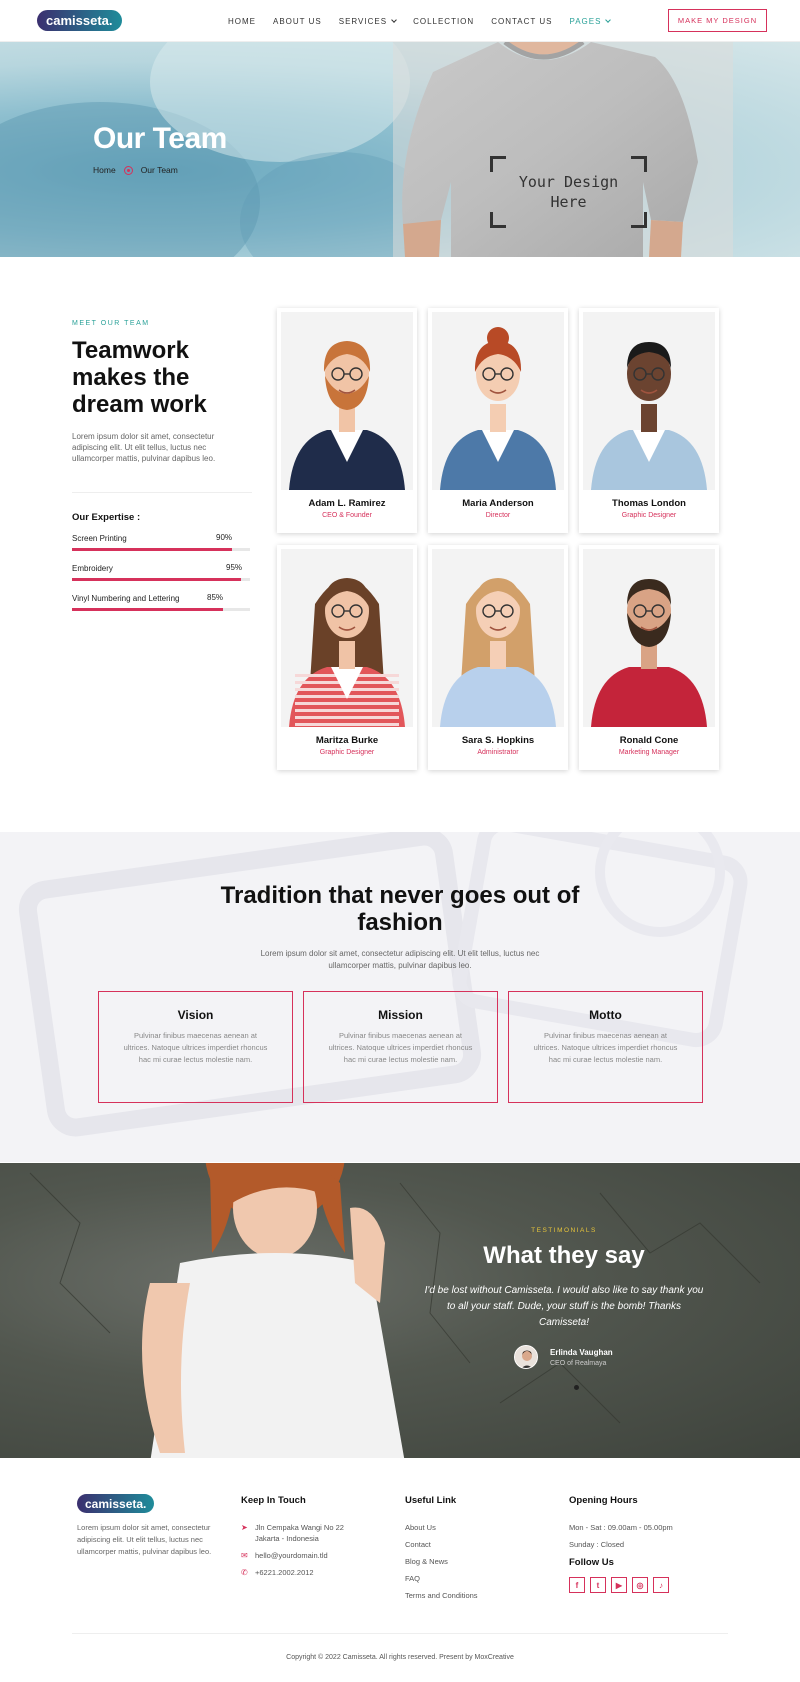  What do you see at coordinates (568, 202) in the screenshot?
I see `design-placeholder-line2: Here` at bounding box center [568, 202].